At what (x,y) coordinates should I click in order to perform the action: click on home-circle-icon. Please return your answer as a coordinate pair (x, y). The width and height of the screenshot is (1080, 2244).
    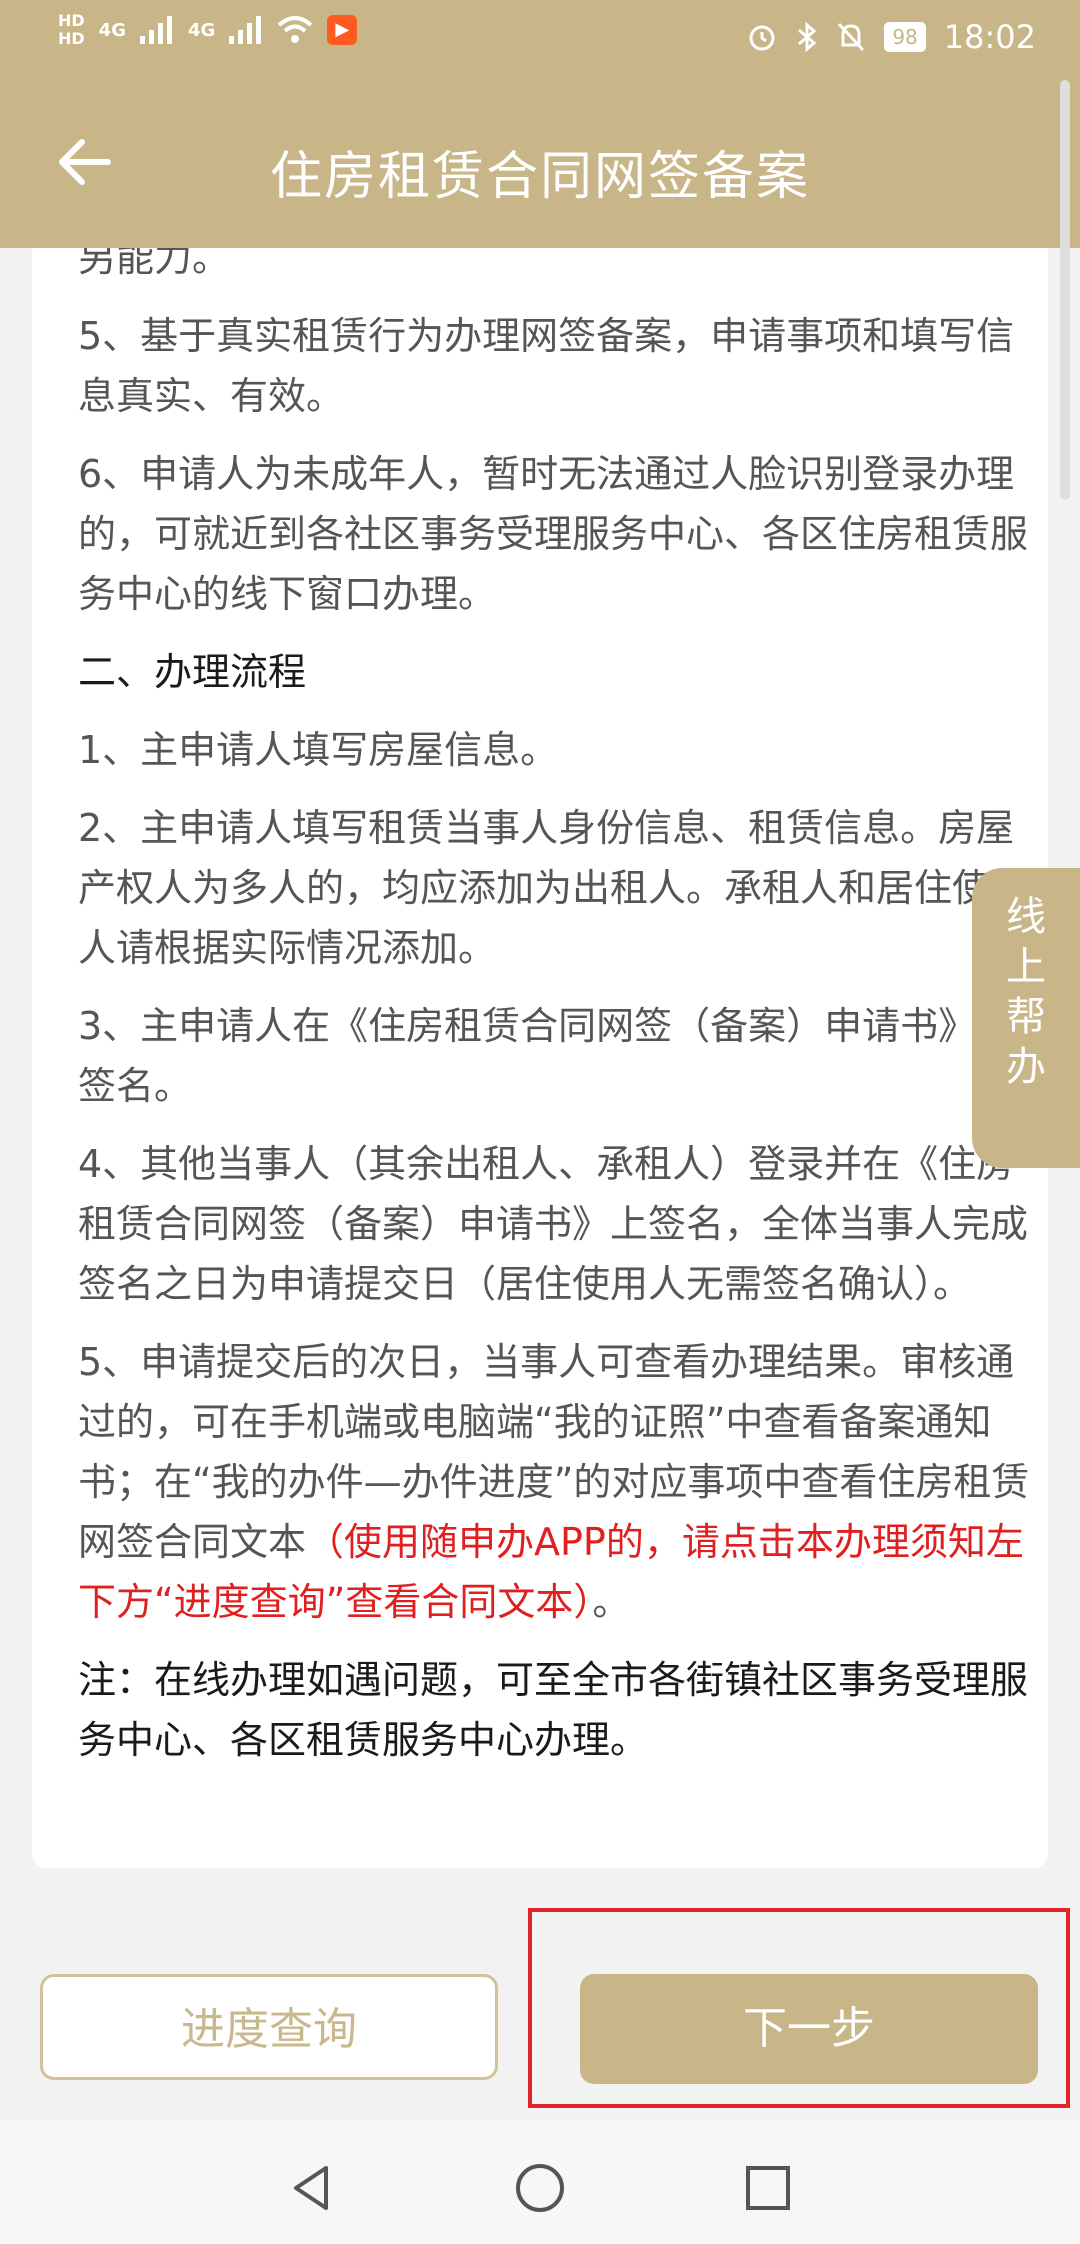
    Looking at the image, I should click on (540, 2188).